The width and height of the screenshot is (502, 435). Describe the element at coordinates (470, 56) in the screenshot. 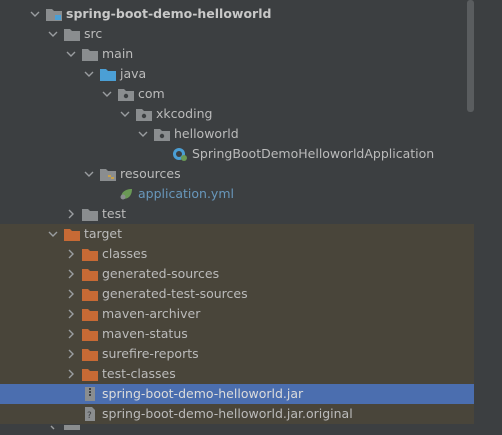

I see `scrollbar-thumb` at that location.